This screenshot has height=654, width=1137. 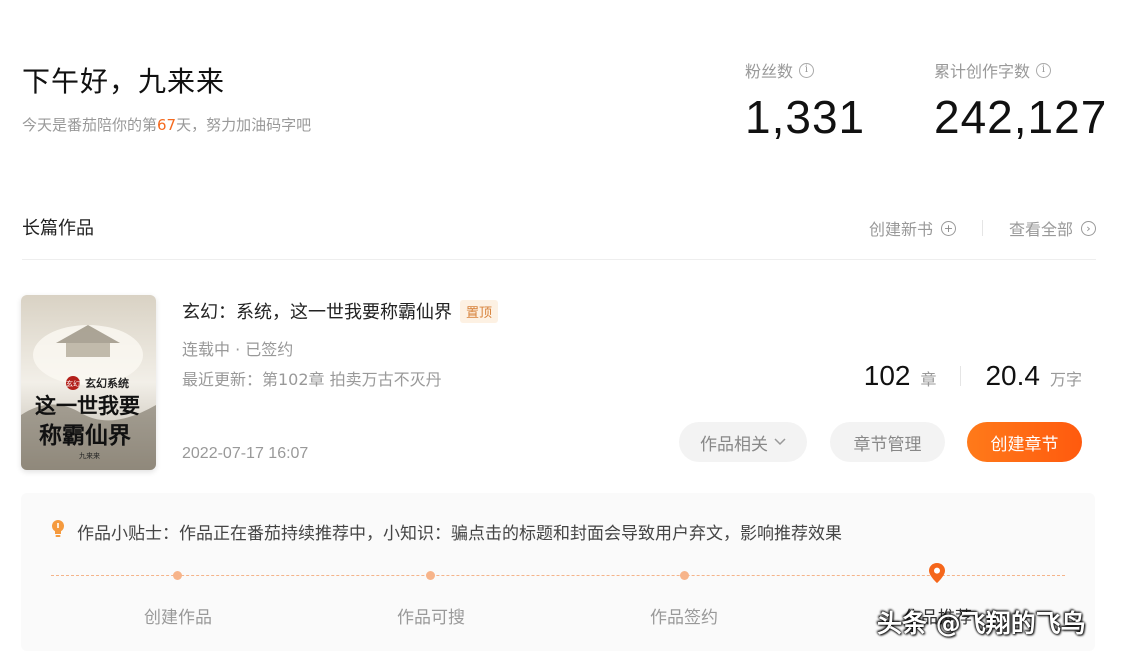 I want to click on book-cover-art: 玄幻 玄幻系统 这一世我要 称霸仙界 九来来, so click(x=88, y=382).